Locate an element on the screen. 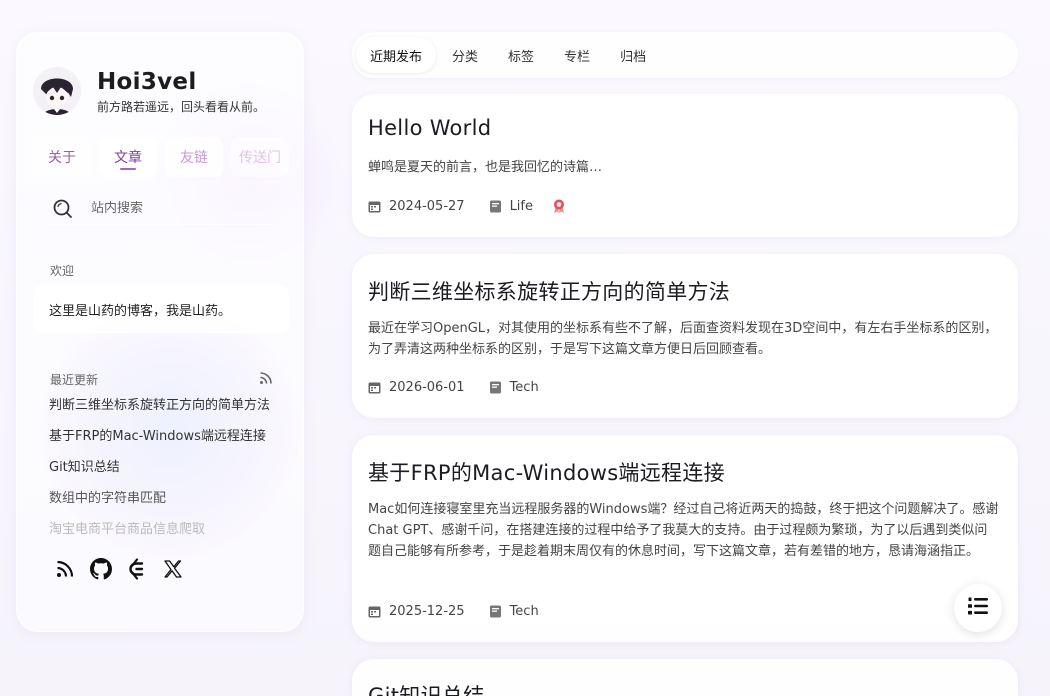  search-input is located at coordinates (171, 208).